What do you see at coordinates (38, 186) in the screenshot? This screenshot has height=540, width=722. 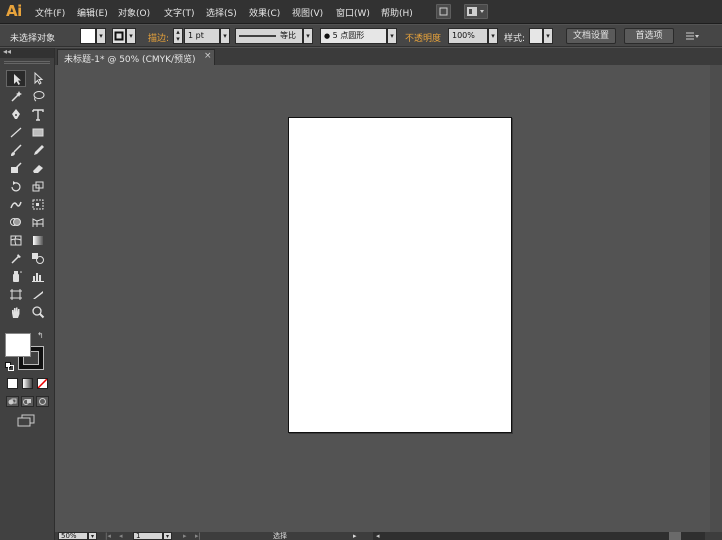 I see `scale-tool-icon` at bounding box center [38, 186].